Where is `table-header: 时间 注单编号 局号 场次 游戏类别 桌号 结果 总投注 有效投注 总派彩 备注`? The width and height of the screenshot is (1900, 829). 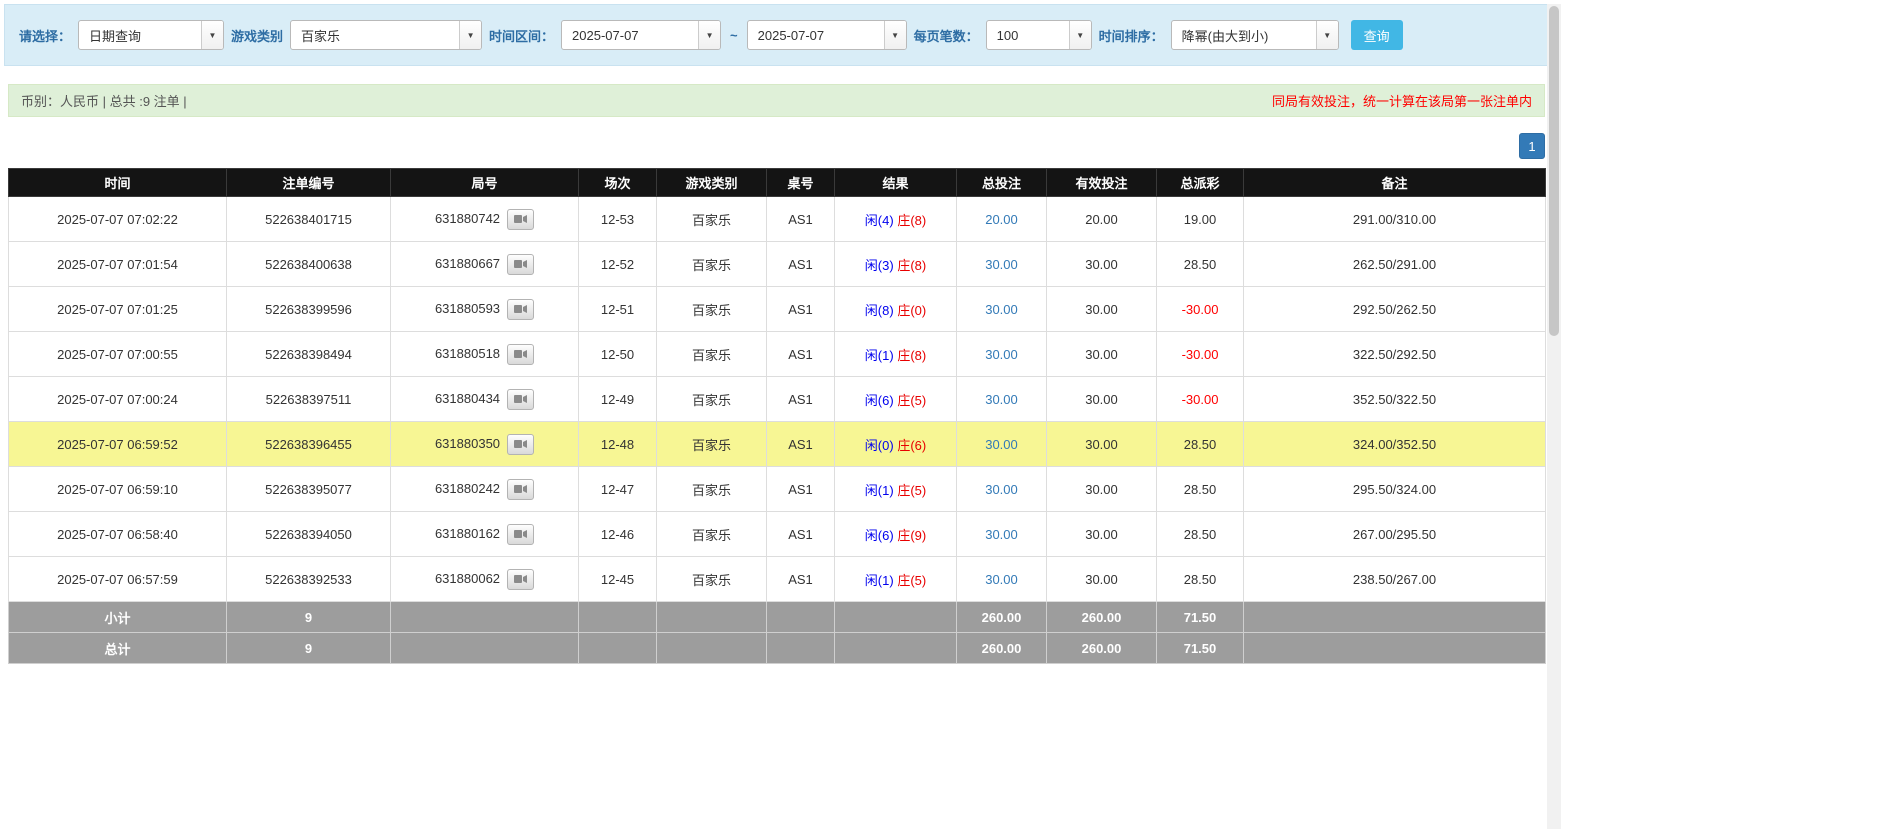
table-header: 时间 注单编号 局号 场次 游戏类别 桌号 结果 总投注 有效投注 总派彩 备注 is located at coordinates (777, 182).